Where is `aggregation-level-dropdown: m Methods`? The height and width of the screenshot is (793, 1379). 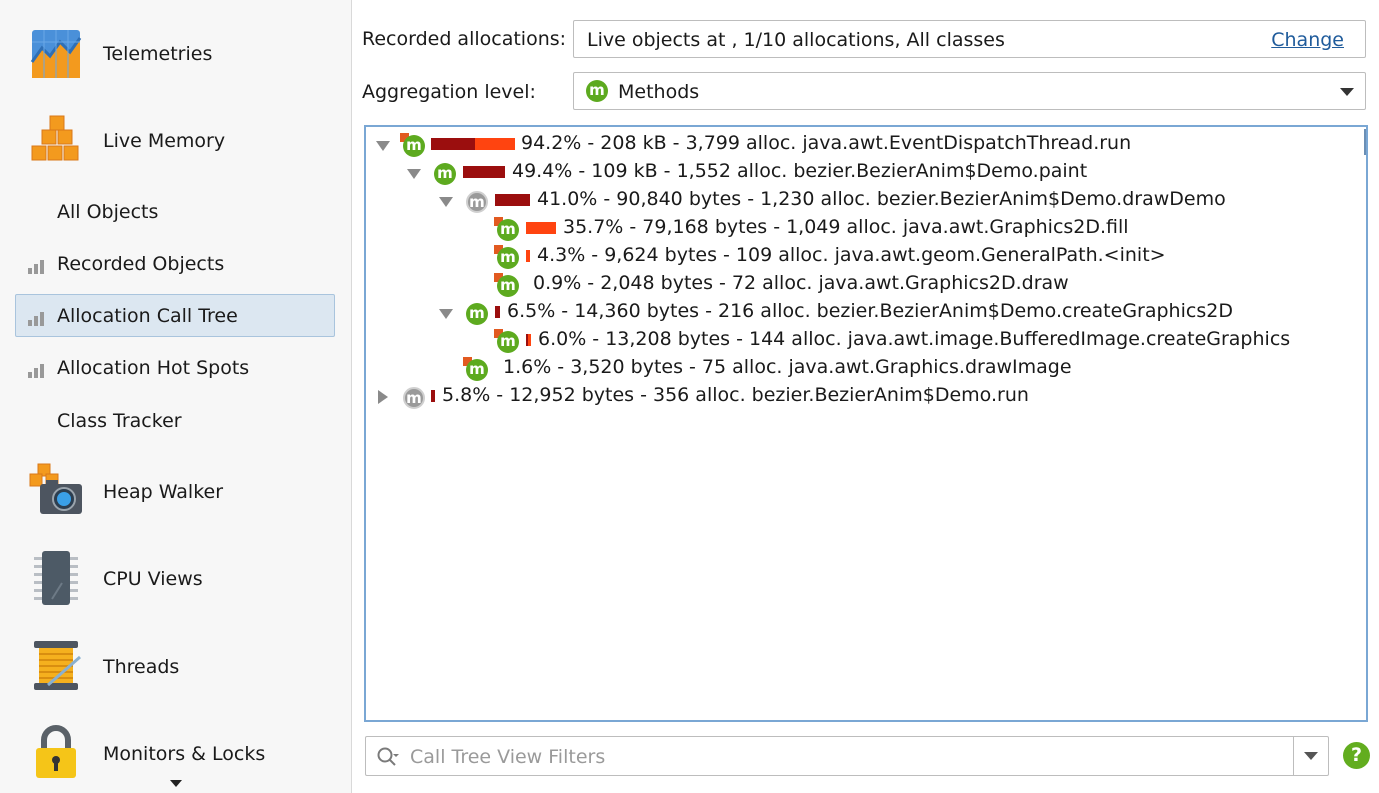
aggregation-level-dropdown: m Methods is located at coordinates (969, 91).